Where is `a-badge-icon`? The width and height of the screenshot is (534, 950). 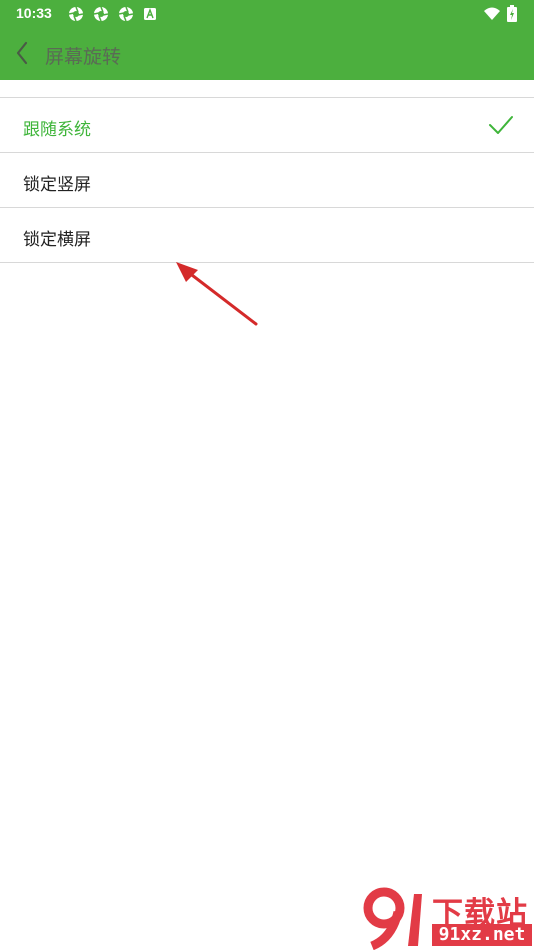 a-badge-icon is located at coordinates (150, 14).